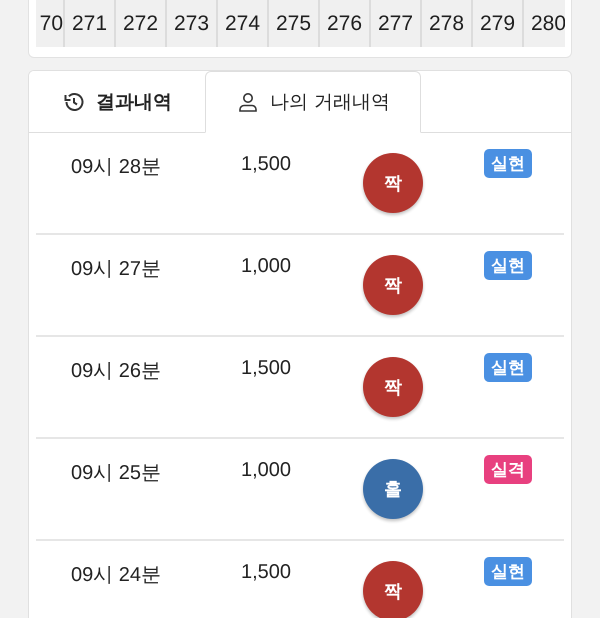 The image size is (600, 618). I want to click on time-text: 09시 26분, so click(116, 371).